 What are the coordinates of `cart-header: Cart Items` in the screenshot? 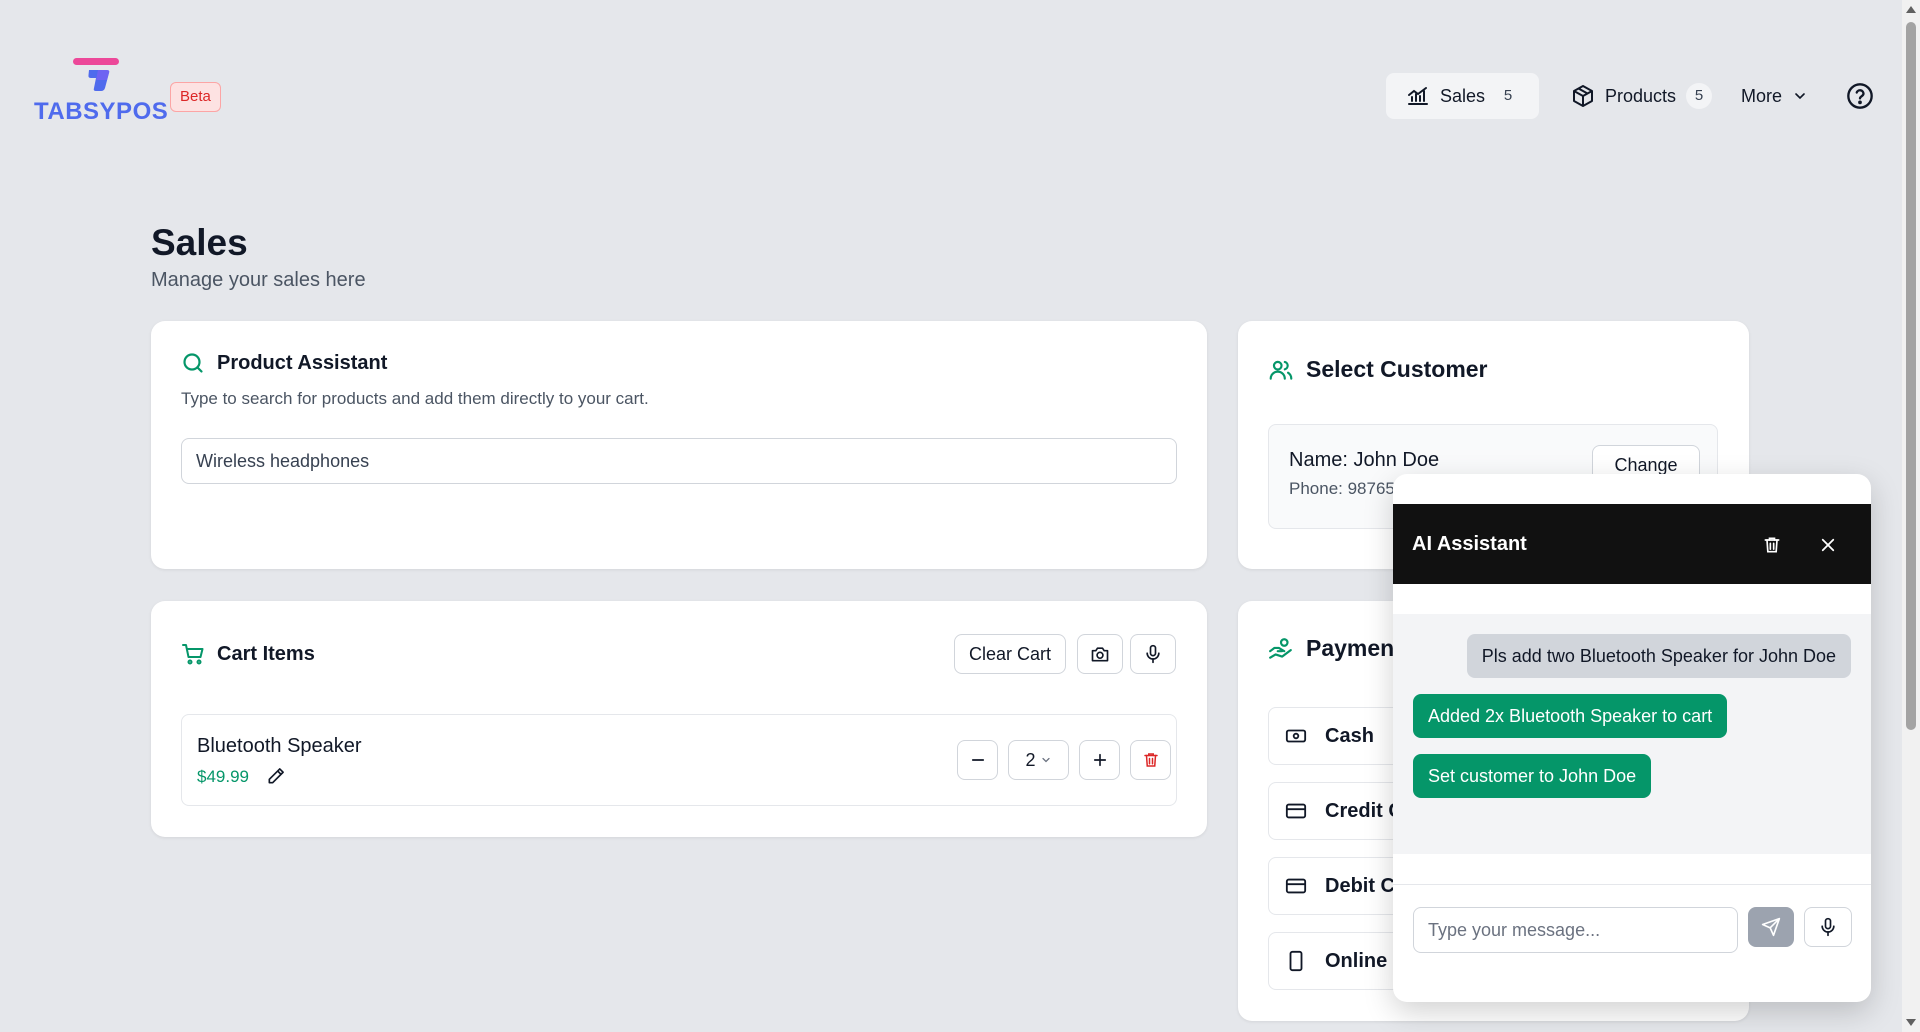 It's located at (248, 654).